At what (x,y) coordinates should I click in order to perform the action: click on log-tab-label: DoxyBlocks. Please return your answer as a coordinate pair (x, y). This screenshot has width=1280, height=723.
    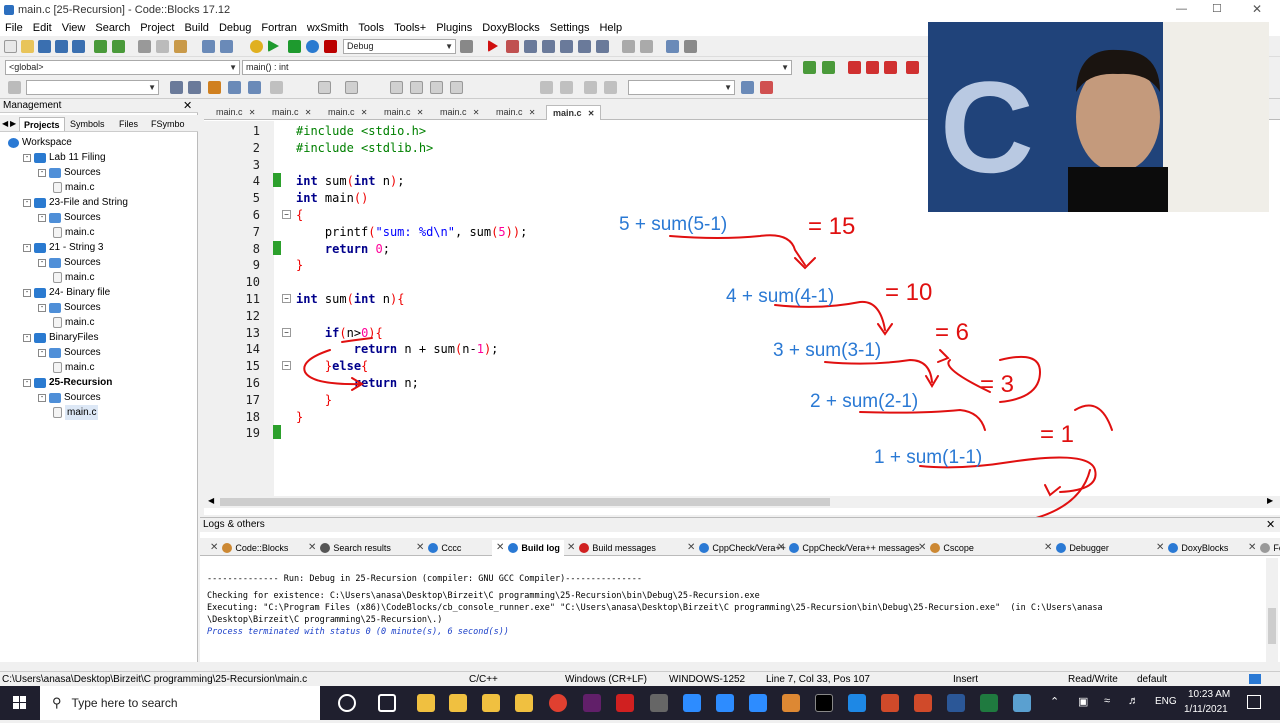
    Looking at the image, I should click on (1205, 548).